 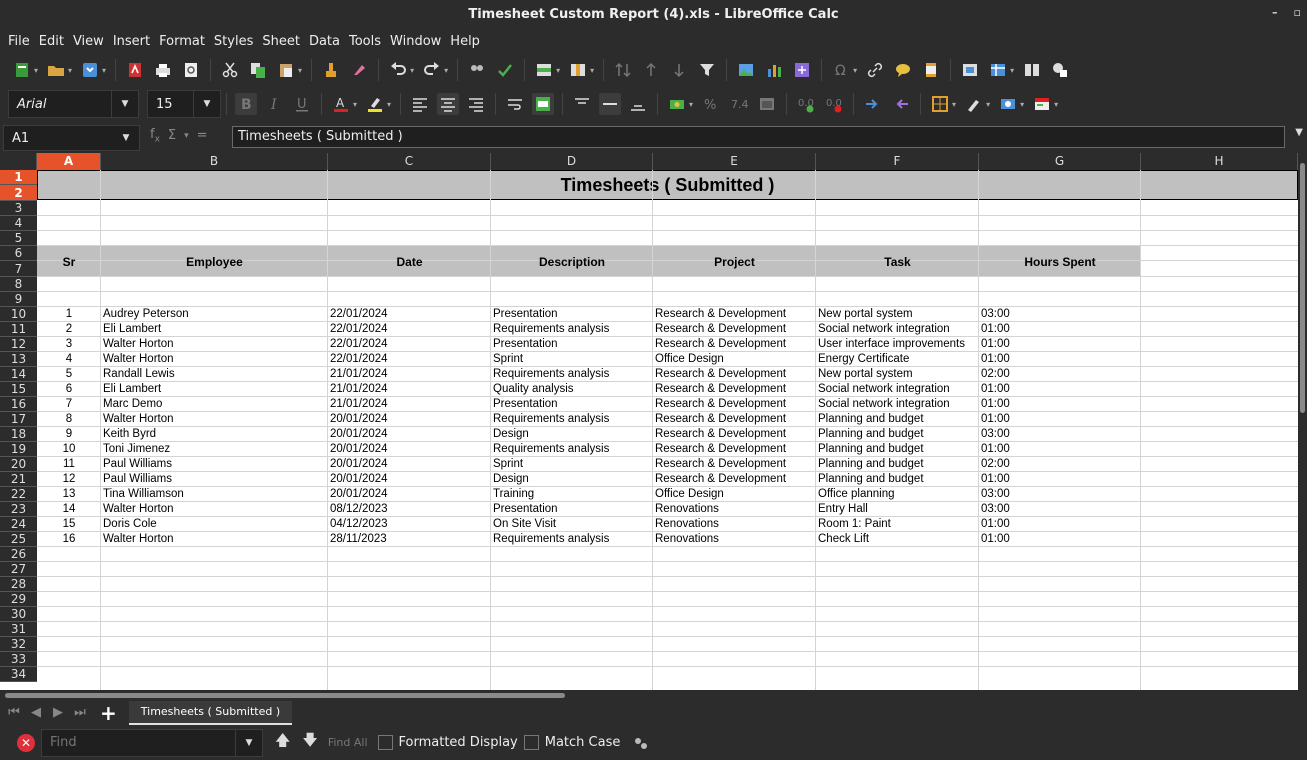 What do you see at coordinates (18, 419) in the screenshot?
I see `row-header-17: 17` at bounding box center [18, 419].